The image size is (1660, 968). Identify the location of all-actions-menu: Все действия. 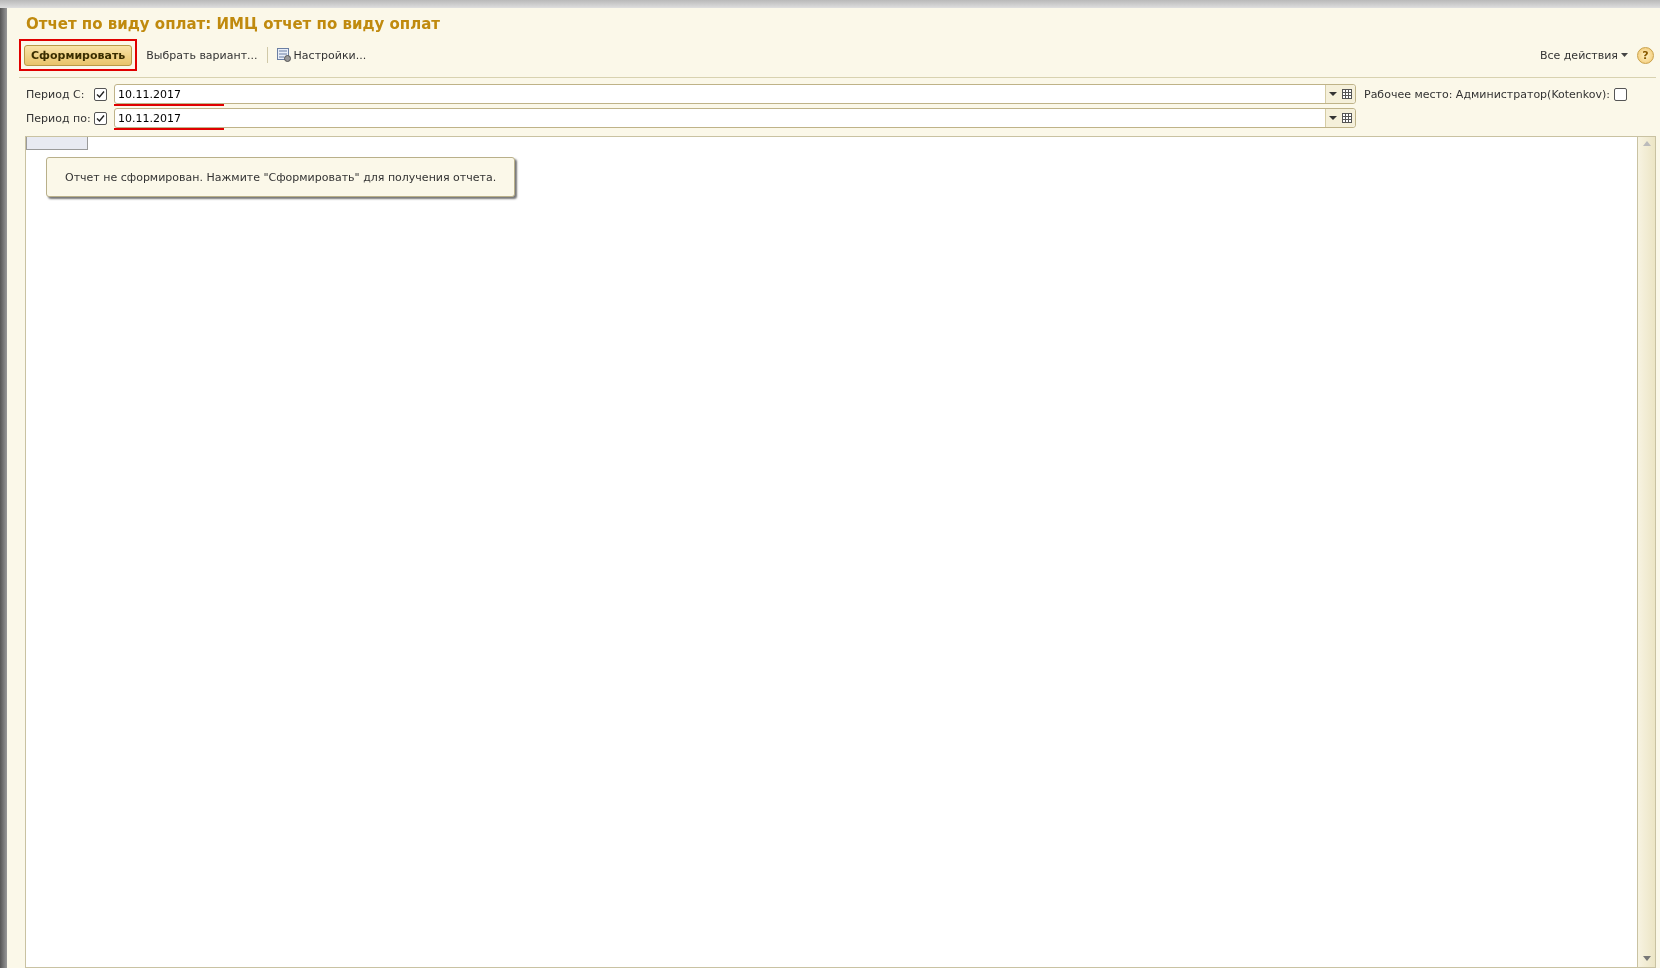
(1583, 55).